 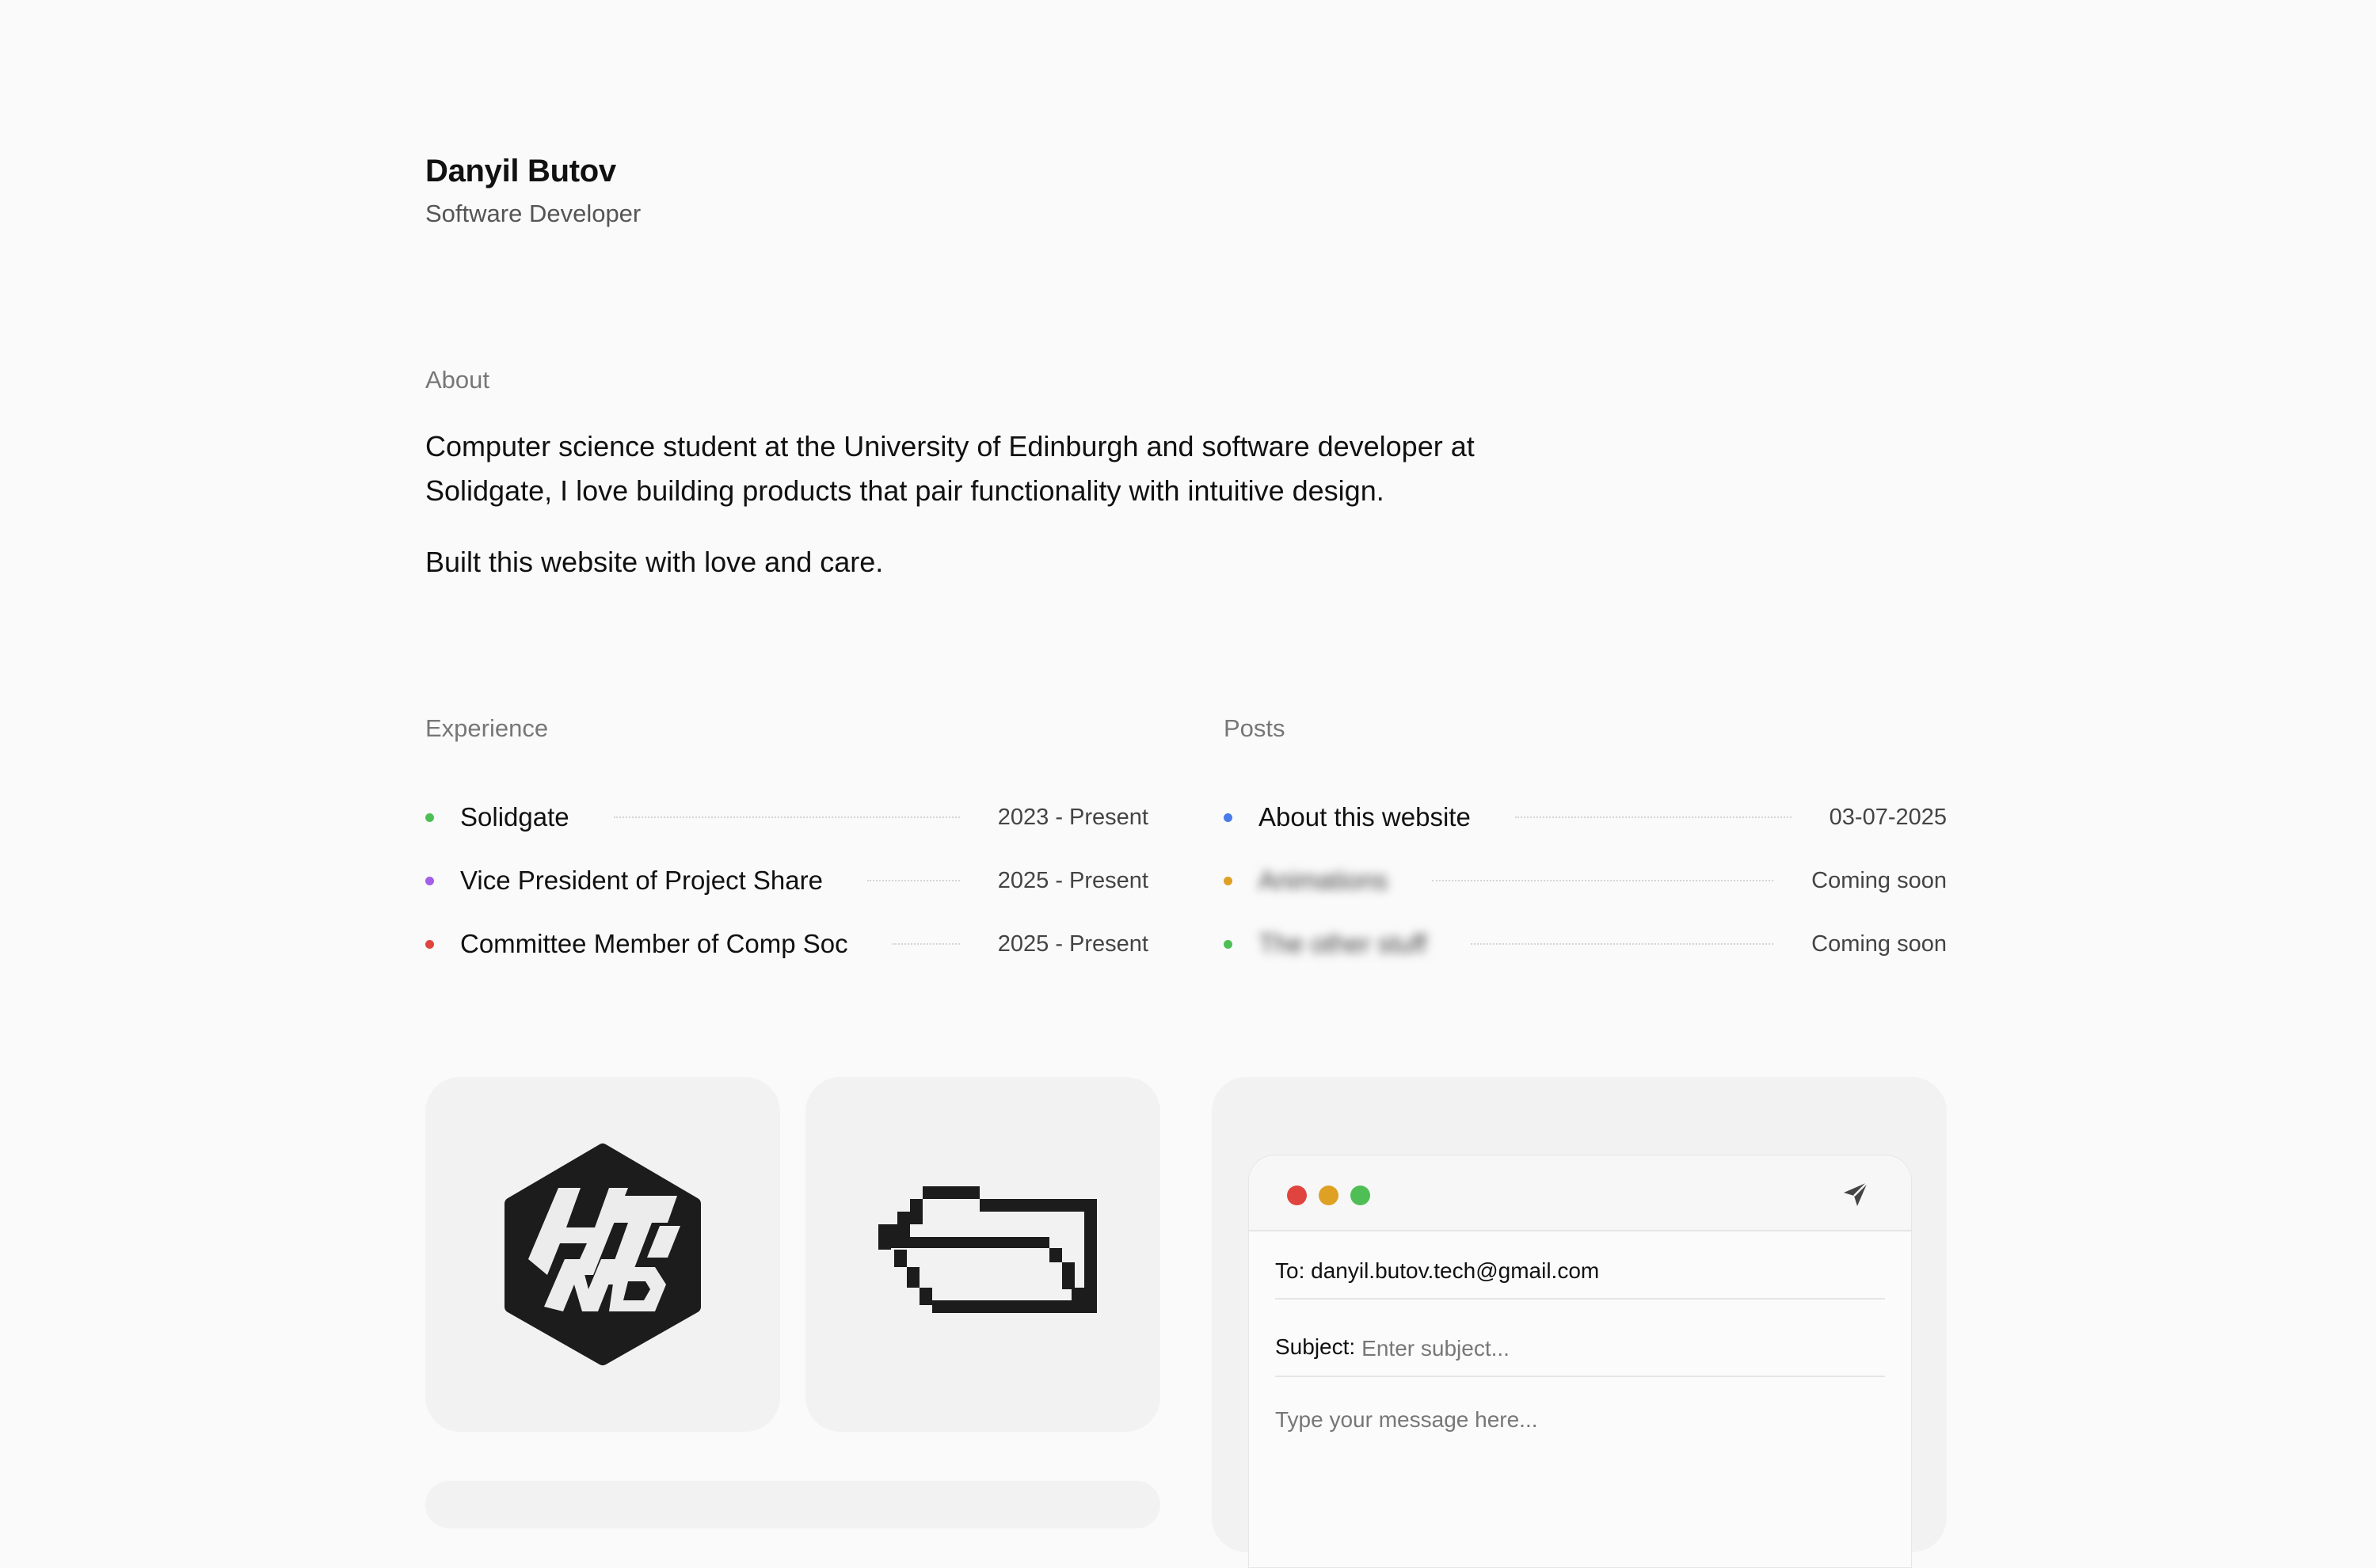 What do you see at coordinates (487, 728) in the screenshot?
I see `experience-heading: Experience` at bounding box center [487, 728].